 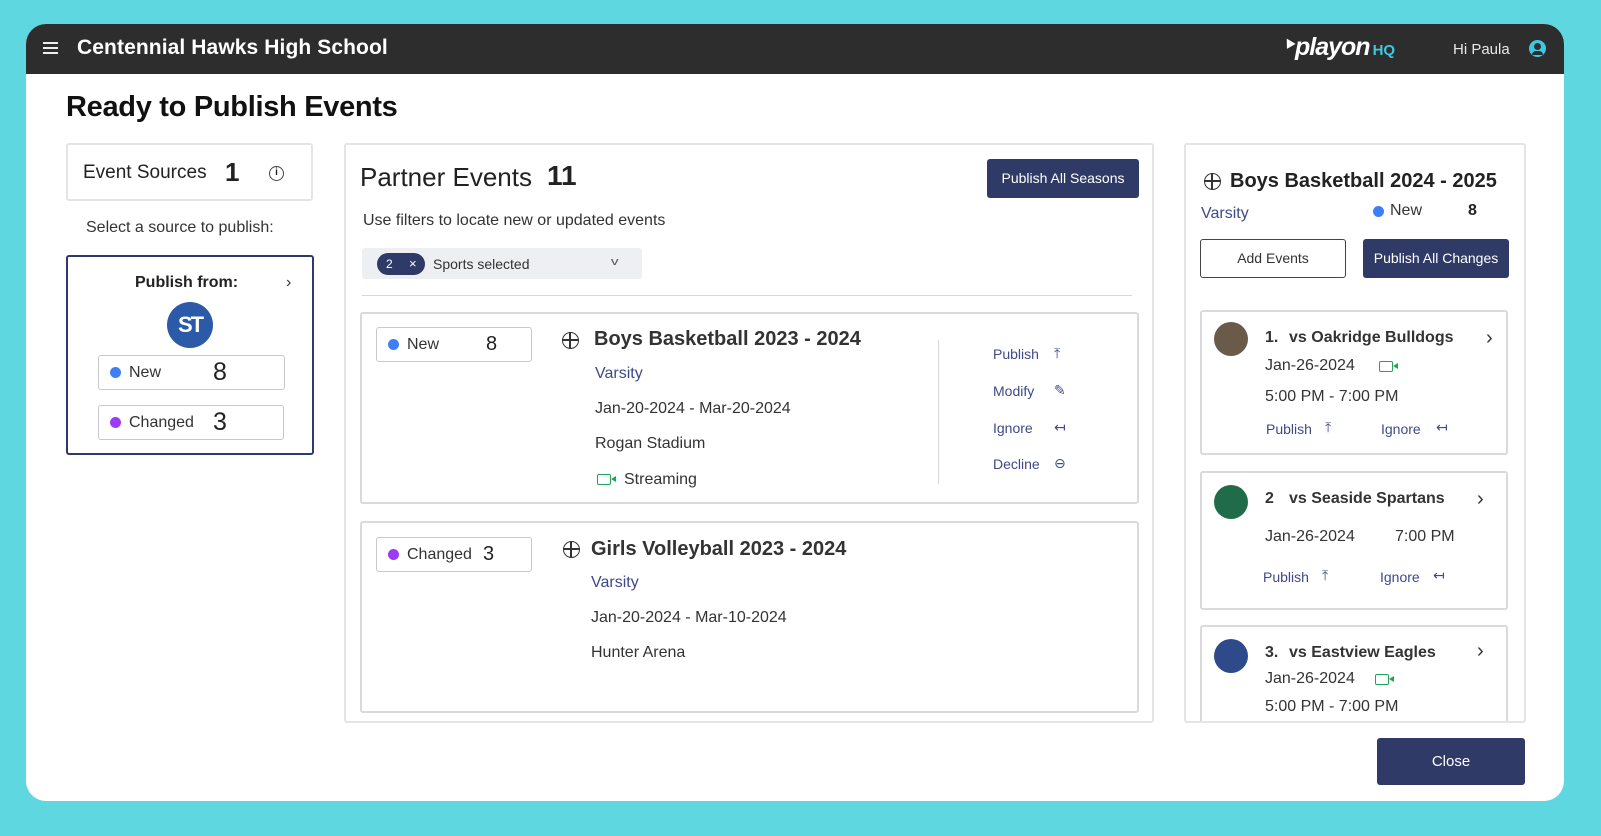 What do you see at coordinates (1436, 258) in the screenshot?
I see `publish-all-changes-button: Publish All Changes` at bounding box center [1436, 258].